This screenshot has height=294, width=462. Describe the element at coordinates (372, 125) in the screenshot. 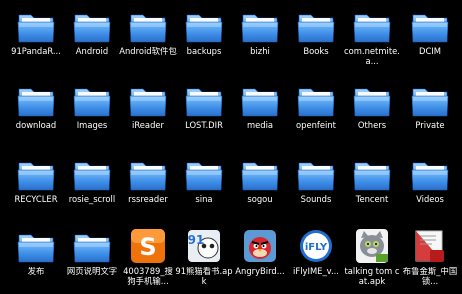

I see `file-item-label: Others` at that location.